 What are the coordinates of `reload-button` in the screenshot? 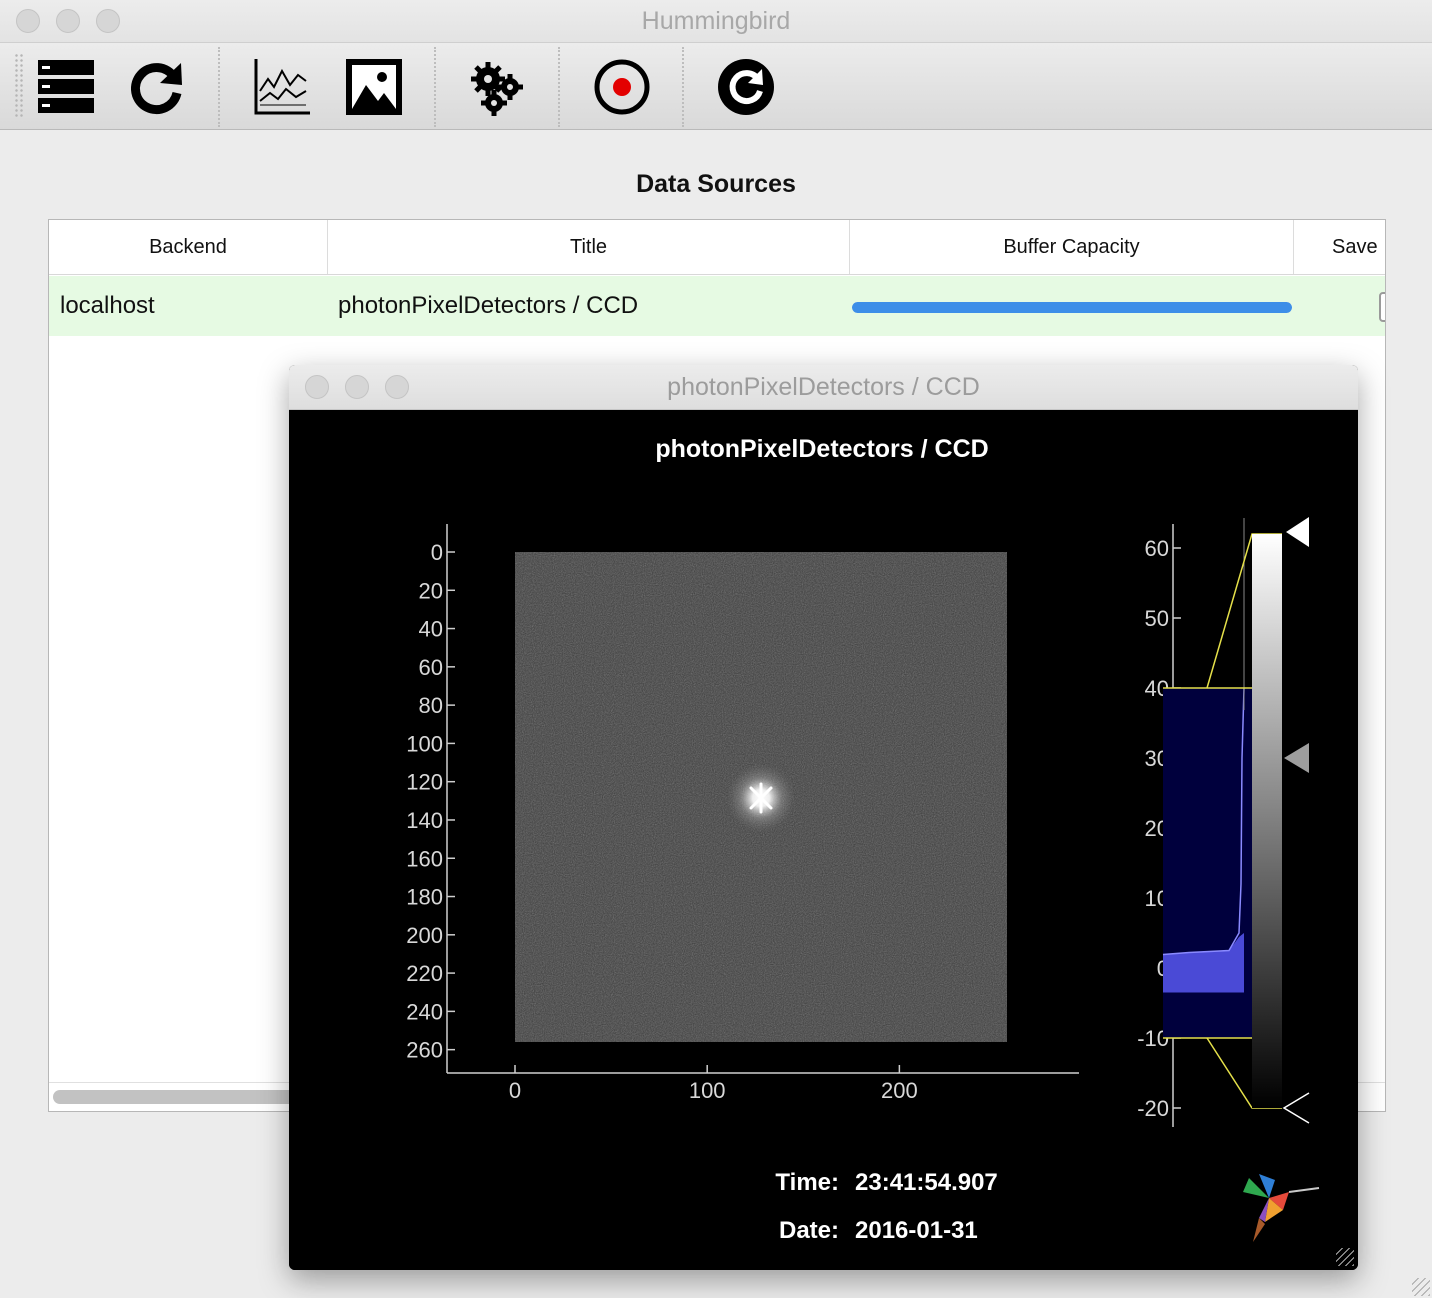 It's located at (157, 87).